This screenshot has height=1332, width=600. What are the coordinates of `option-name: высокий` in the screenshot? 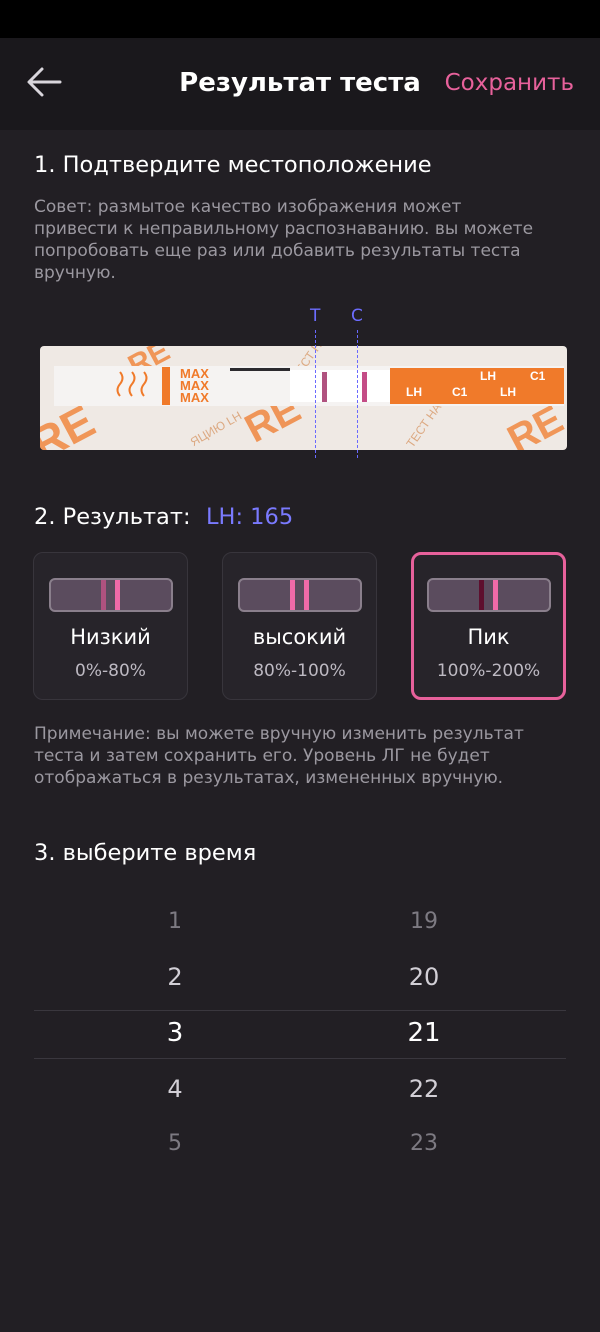 It's located at (299, 637).